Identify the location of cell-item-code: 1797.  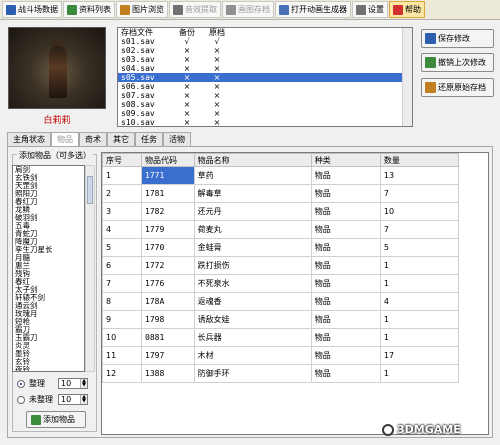
(168, 355).